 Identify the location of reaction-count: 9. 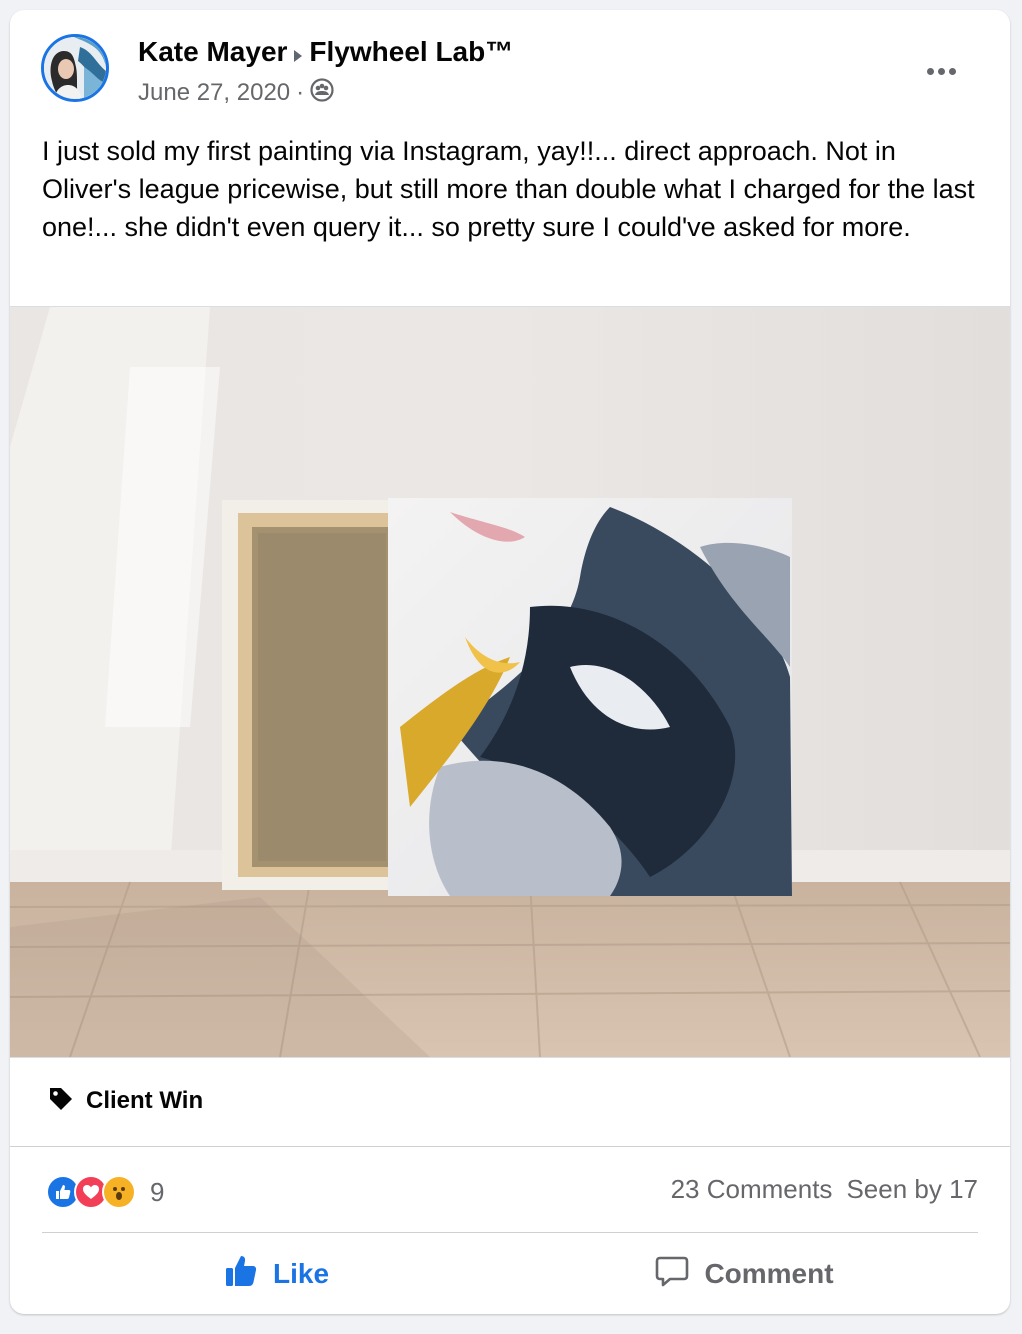
(157, 1191).